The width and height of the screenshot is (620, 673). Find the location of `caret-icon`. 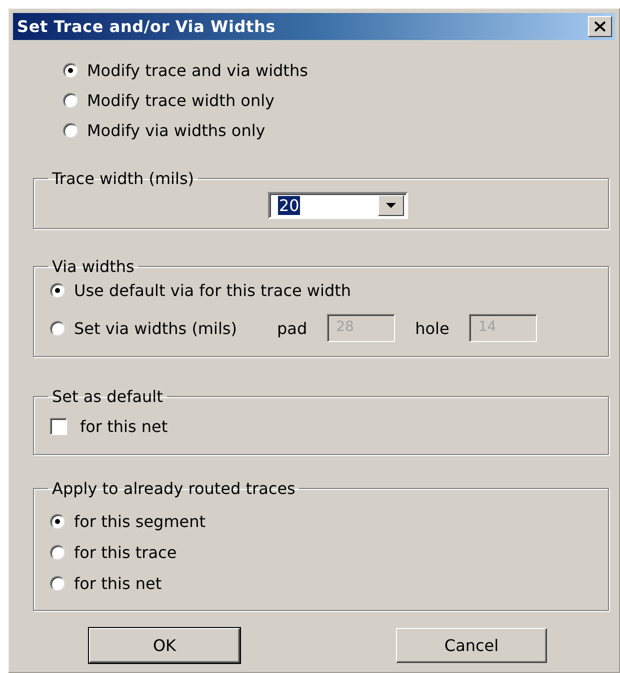

caret-icon is located at coordinates (391, 205).